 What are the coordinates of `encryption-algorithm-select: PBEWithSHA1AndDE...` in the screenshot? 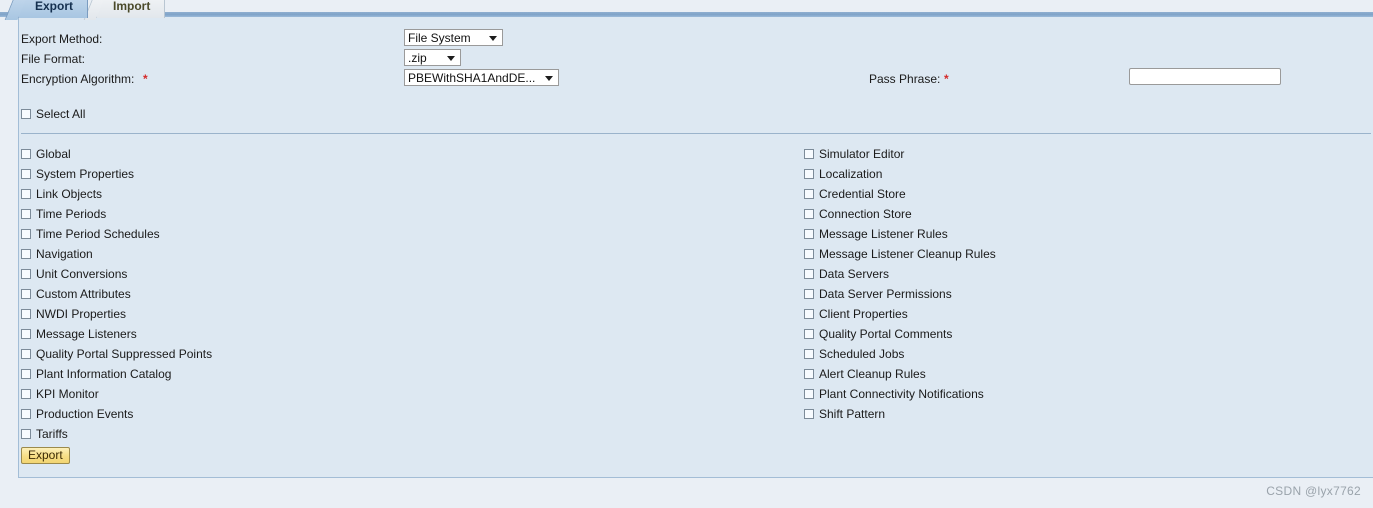 It's located at (481, 77).